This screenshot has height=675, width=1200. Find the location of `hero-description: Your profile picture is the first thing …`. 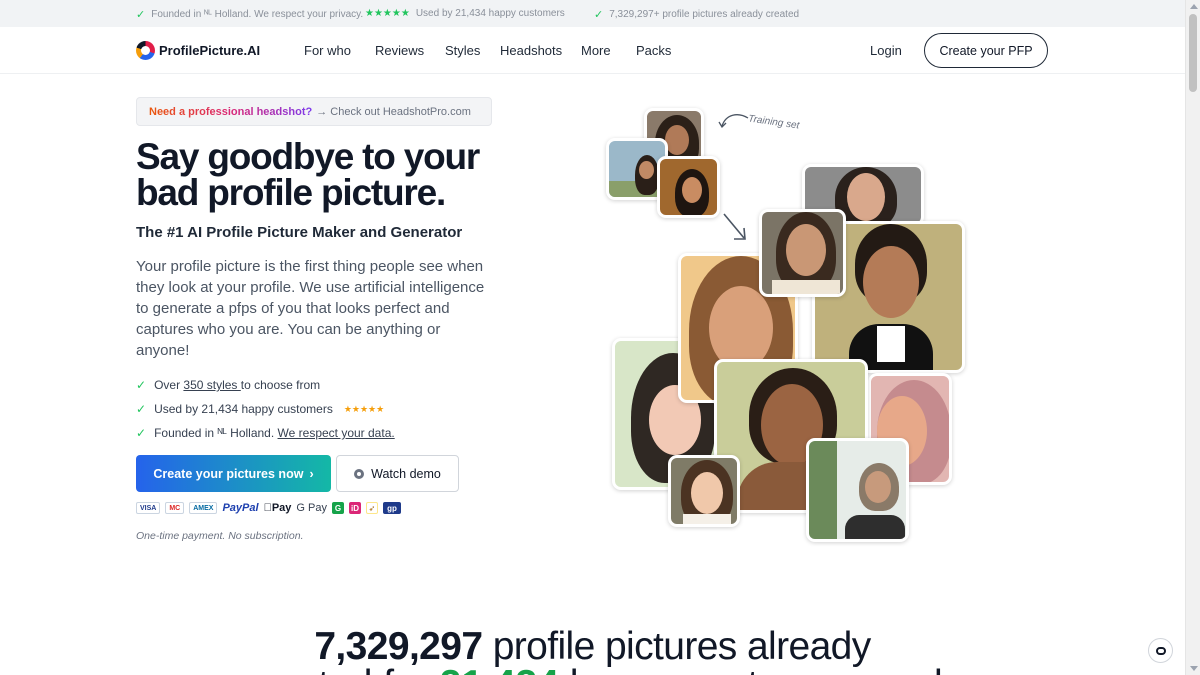

hero-description: Your profile picture is the first thing … is located at coordinates (310, 308).